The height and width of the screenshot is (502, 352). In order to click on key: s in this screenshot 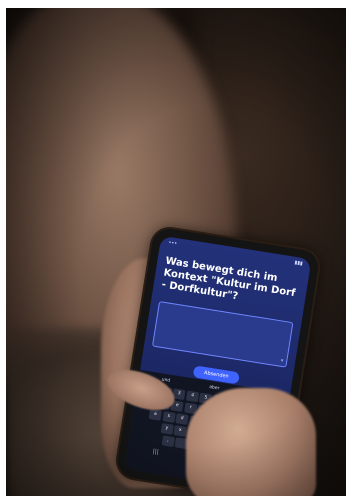, I will do `click(168, 417)`.